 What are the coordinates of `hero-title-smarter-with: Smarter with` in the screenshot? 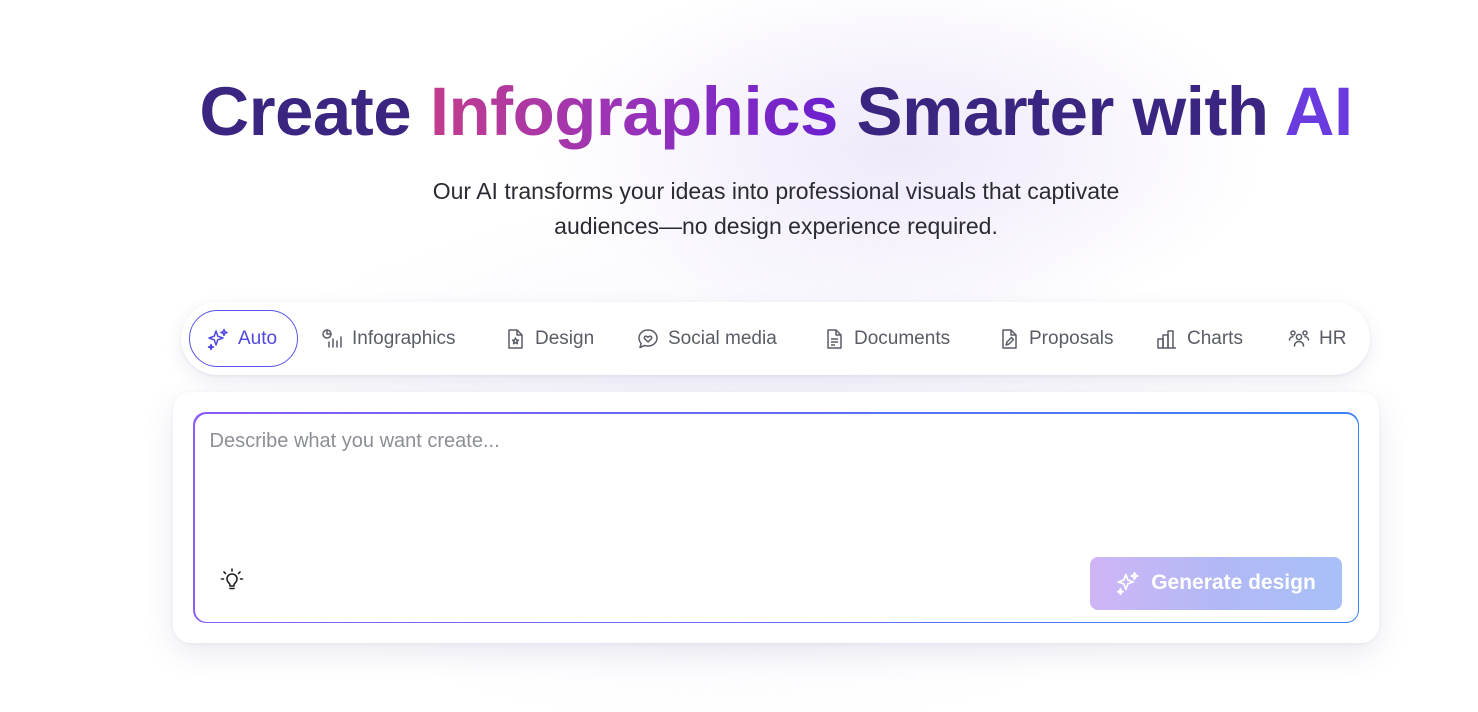 It's located at (1062, 111).